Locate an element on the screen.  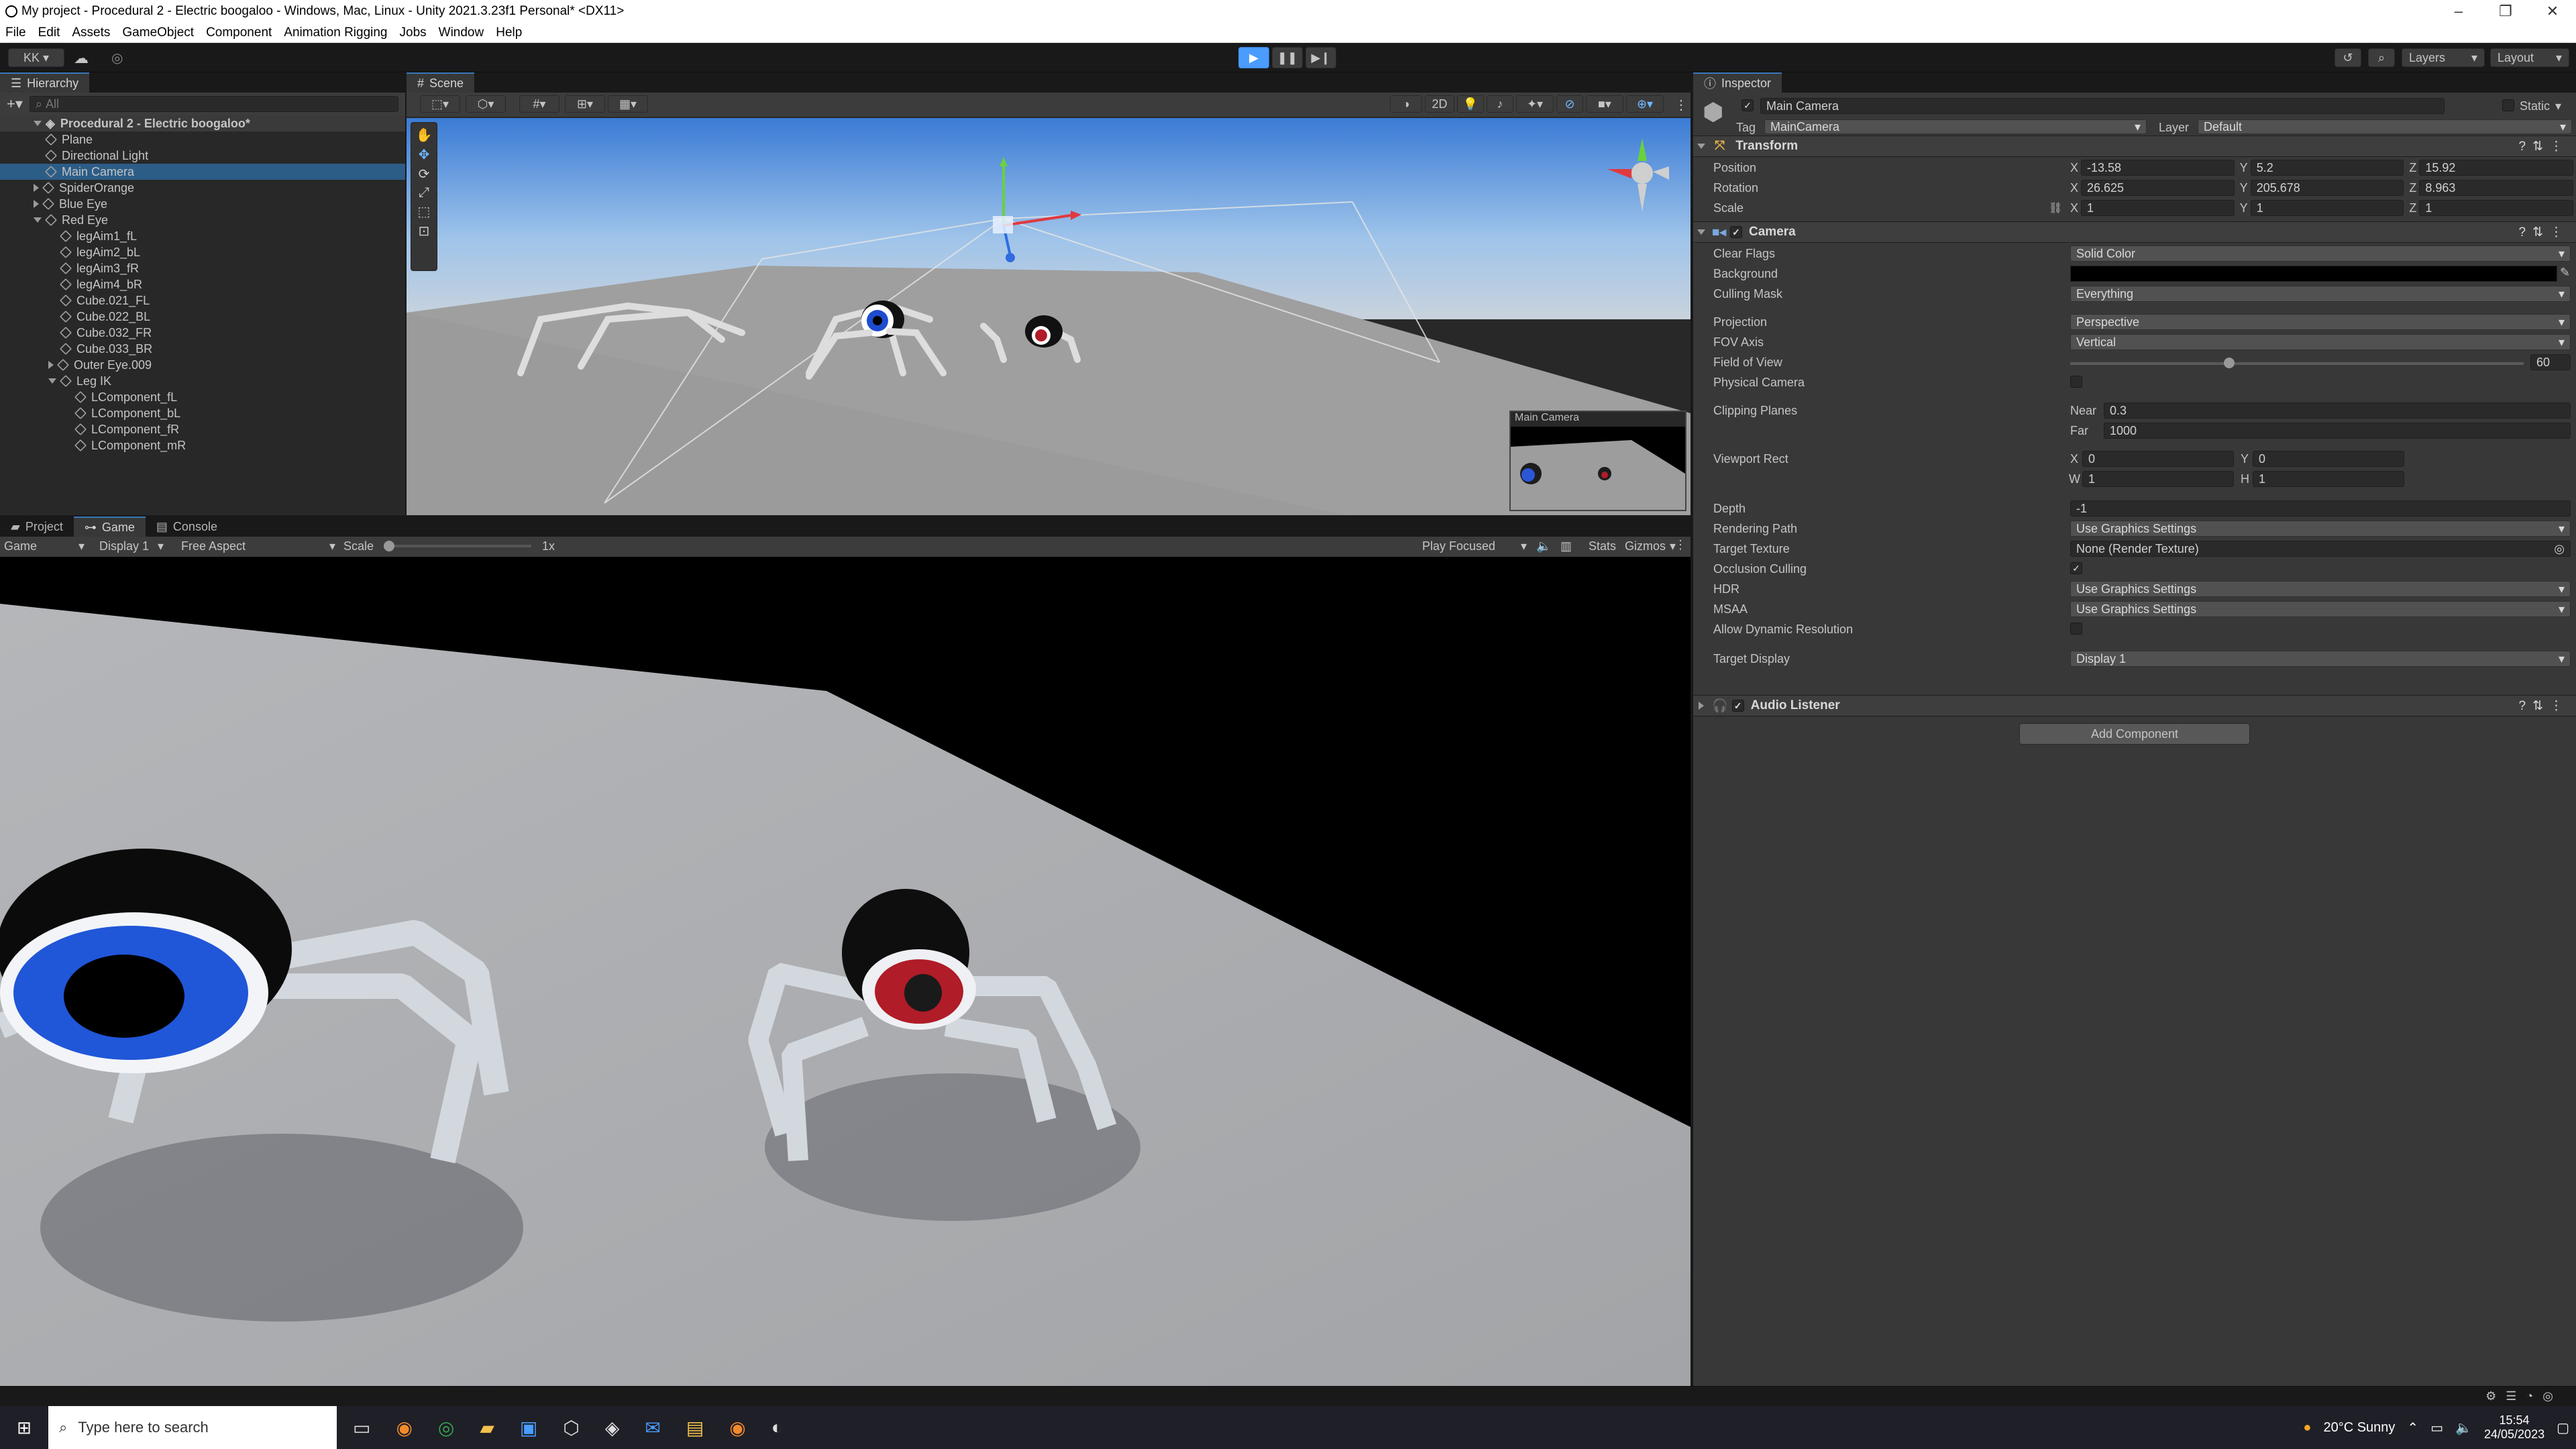
tab-game: ⊶ Game is located at coordinates (109, 527).